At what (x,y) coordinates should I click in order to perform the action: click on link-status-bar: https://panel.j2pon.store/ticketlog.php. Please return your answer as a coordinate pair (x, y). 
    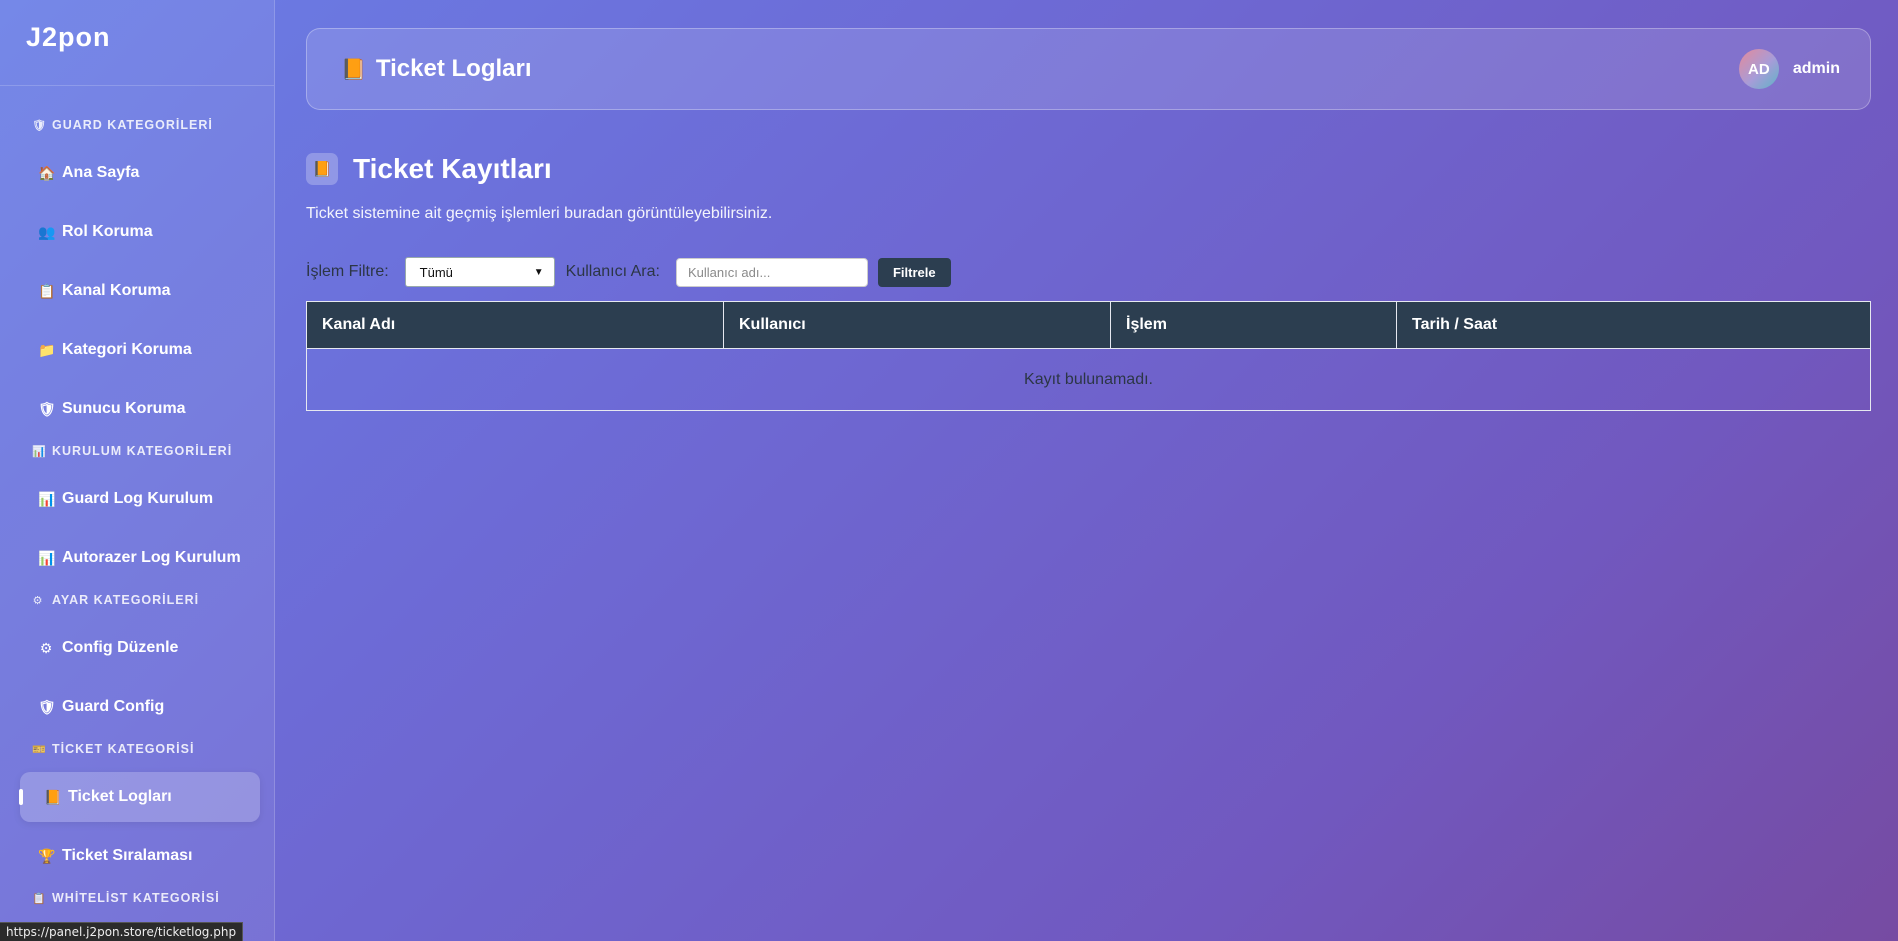
    Looking at the image, I should click on (122, 931).